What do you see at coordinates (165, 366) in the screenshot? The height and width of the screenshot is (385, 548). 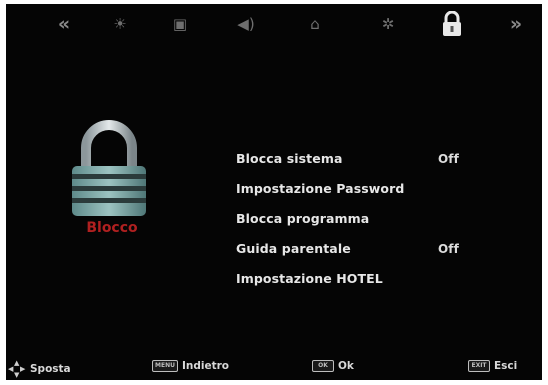 I see `menu-key-icon: MENU` at bounding box center [165, 366].